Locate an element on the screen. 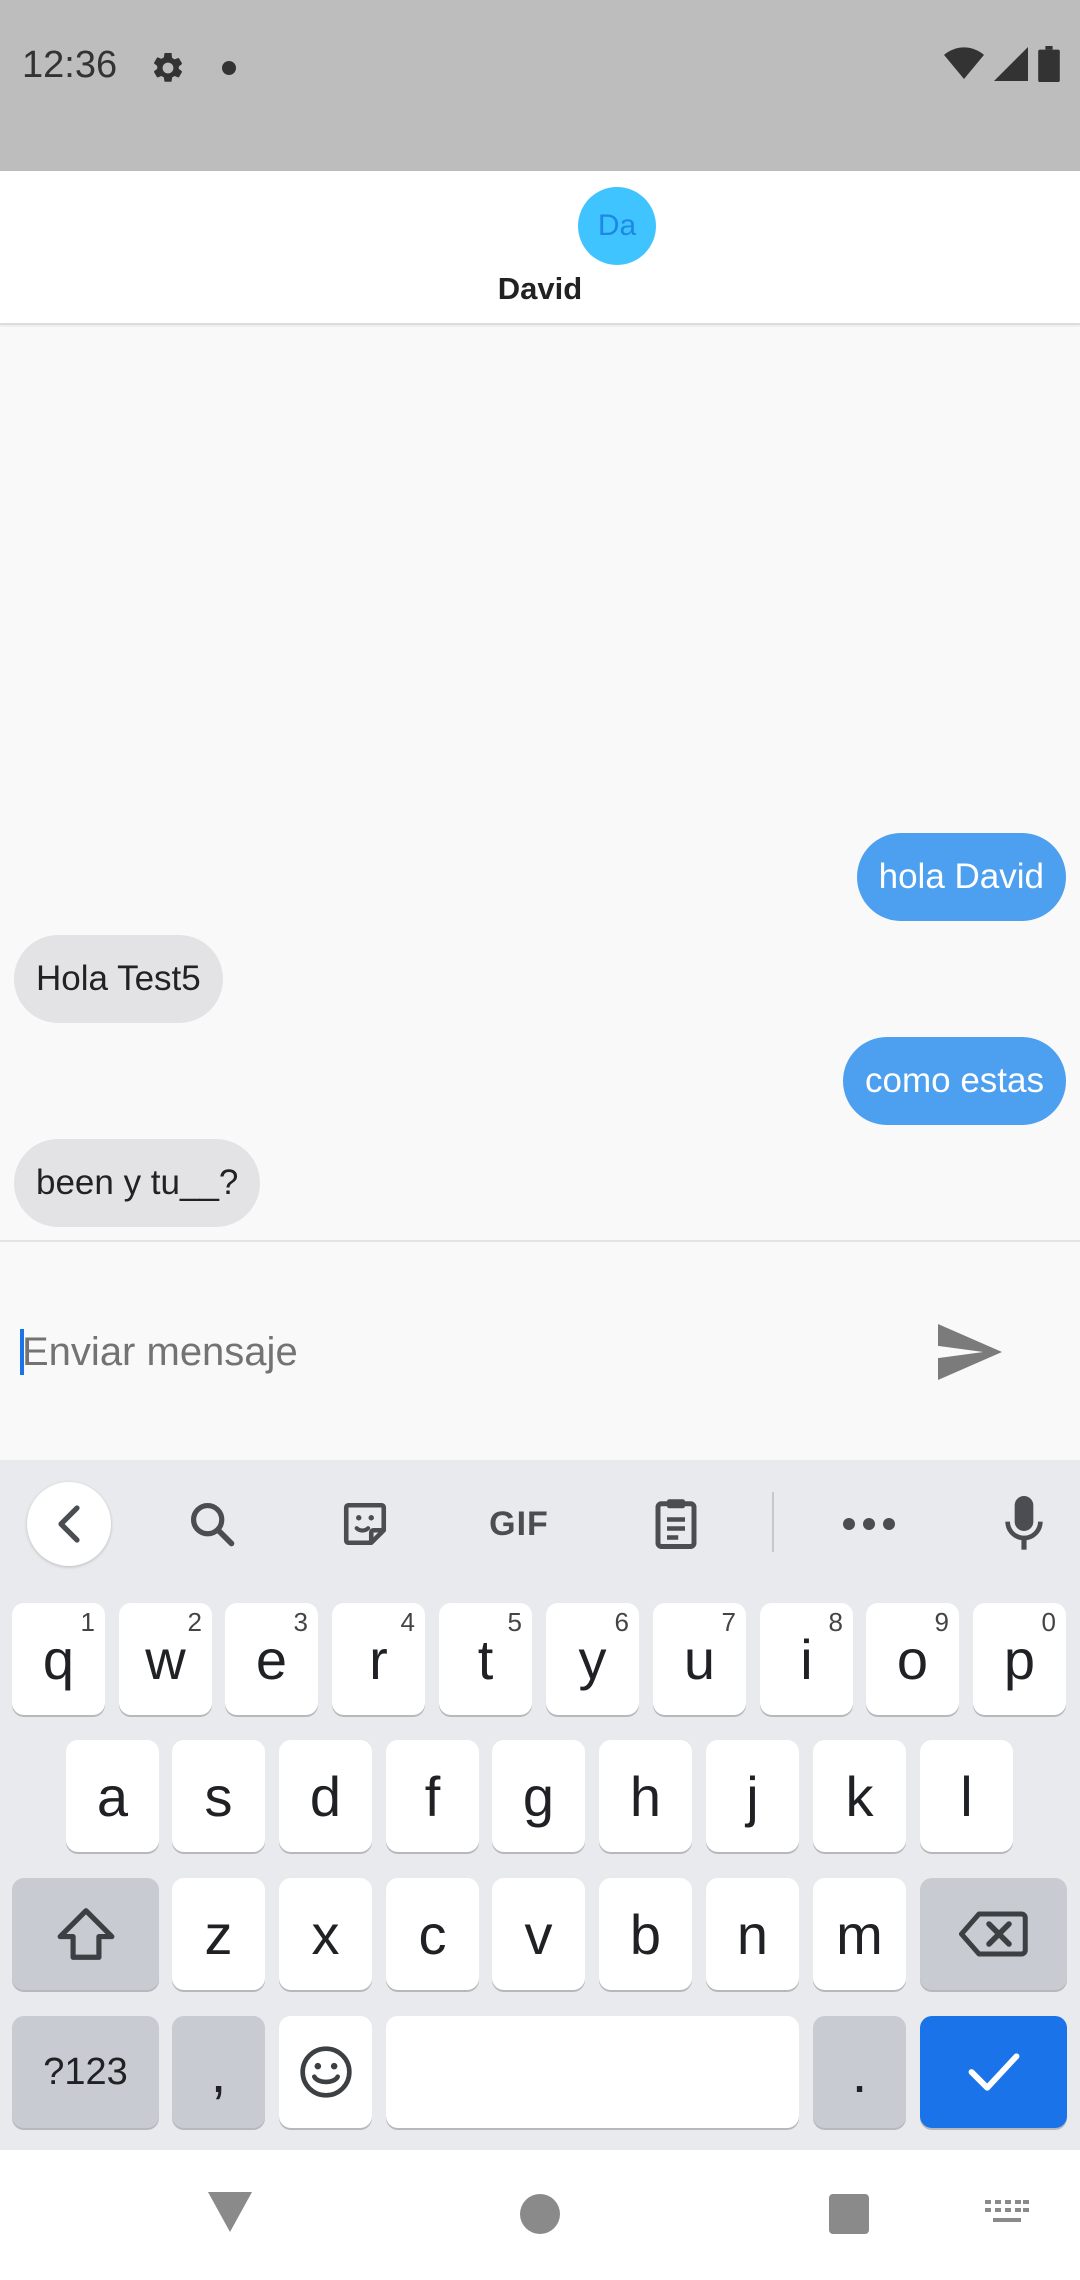 Image resolution: width=1080 pixels, height=2280 pixels. more-horizontal-icon is located at coordinates (869, 1524).